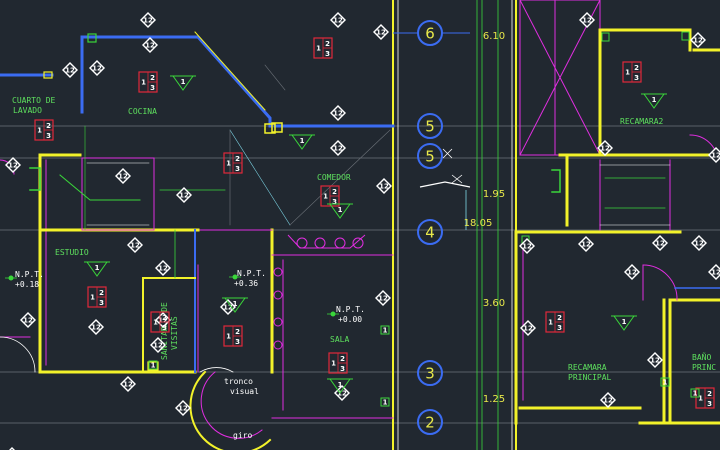 The width and height of the screenshot is (720, 450). What do you see at coordinates (704, 367) in the screenshot?
I see `room-label-bano-2: PRINC` at bounding box center [704, 367].